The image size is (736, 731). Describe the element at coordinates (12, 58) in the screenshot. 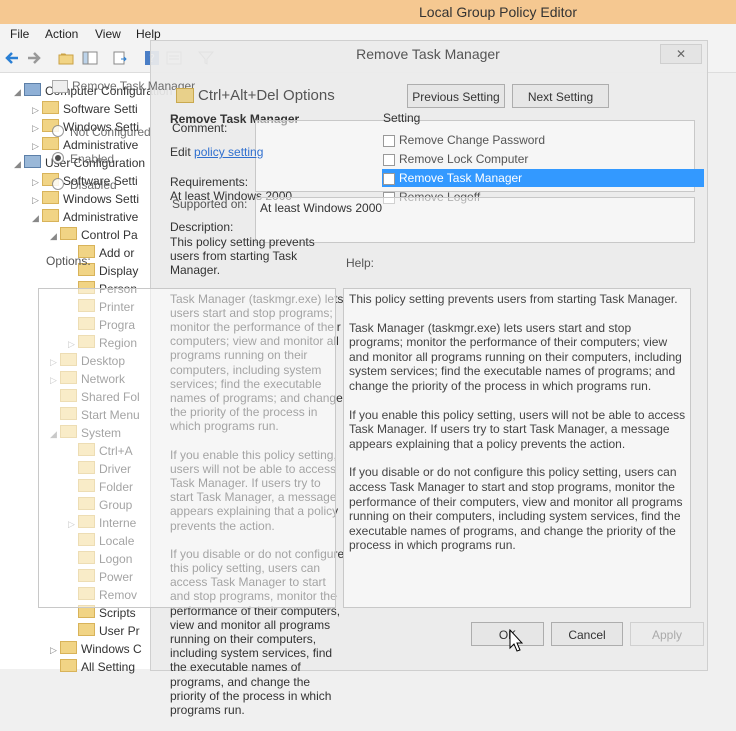

I see `back-arrow-icon` at that location.